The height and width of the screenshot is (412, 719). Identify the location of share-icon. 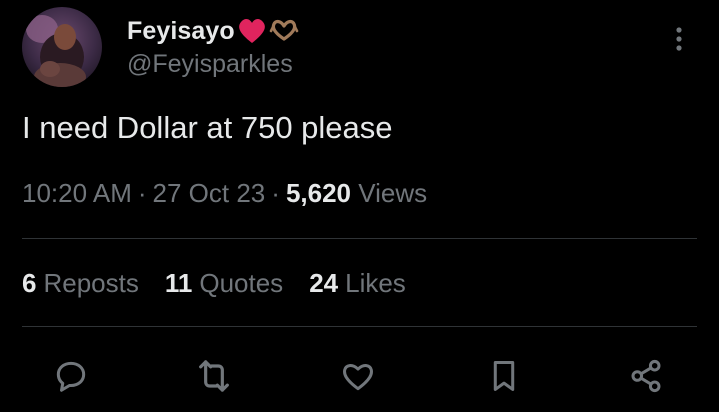
(646, 376).